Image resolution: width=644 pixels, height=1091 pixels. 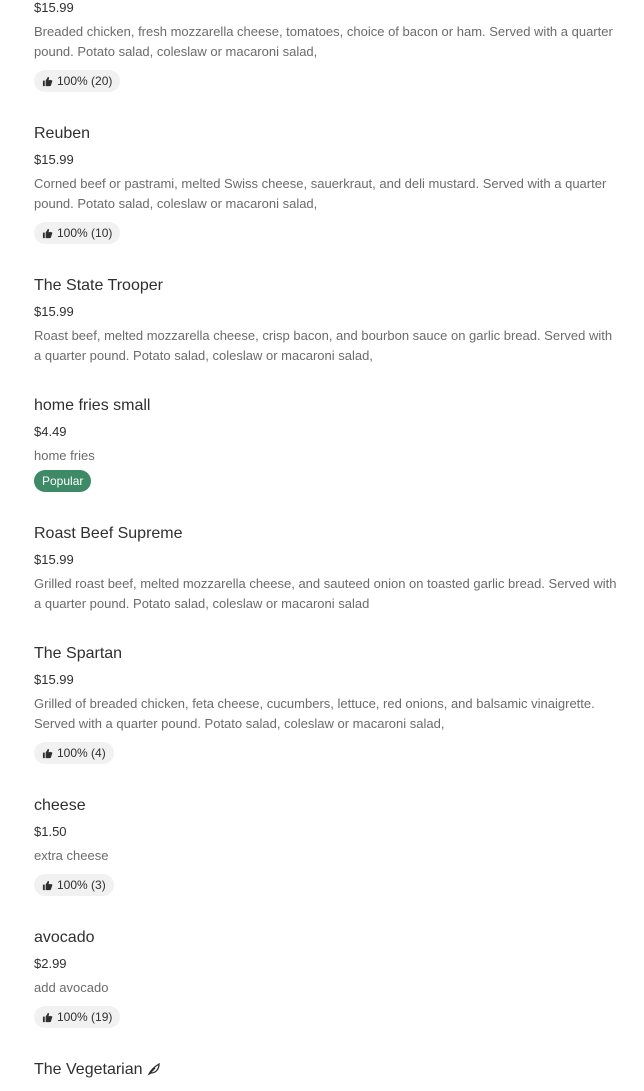 What do you see at coordinates (71, 987) in the screenshot?
I see `item-description: add avocado` at bounding box center [71, 987].